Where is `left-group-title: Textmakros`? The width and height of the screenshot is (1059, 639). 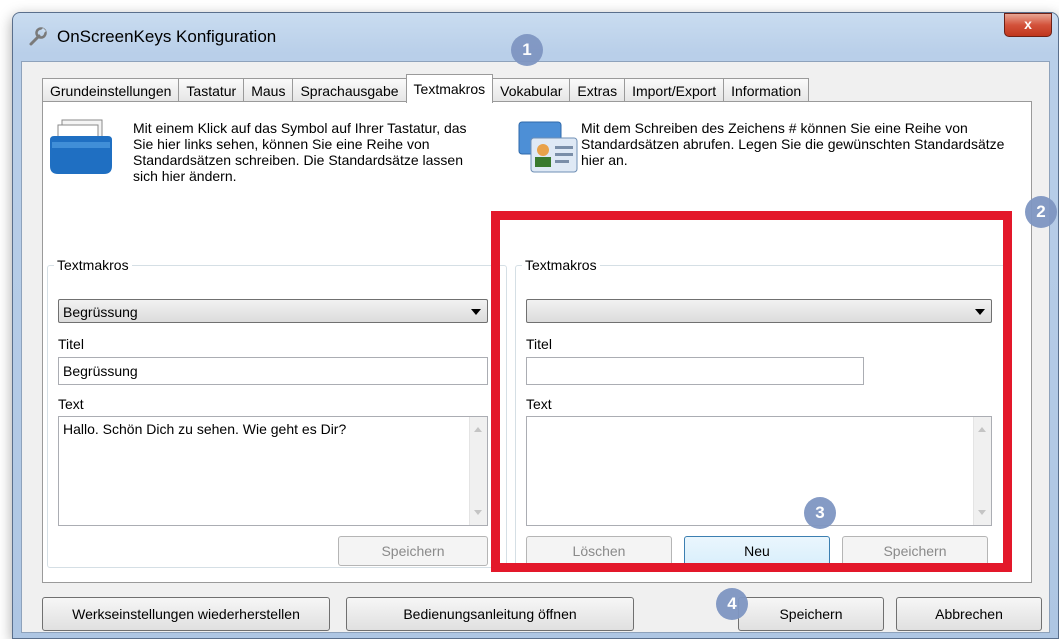 left-group-title: Textmakros is located at coordinates (93, 265).